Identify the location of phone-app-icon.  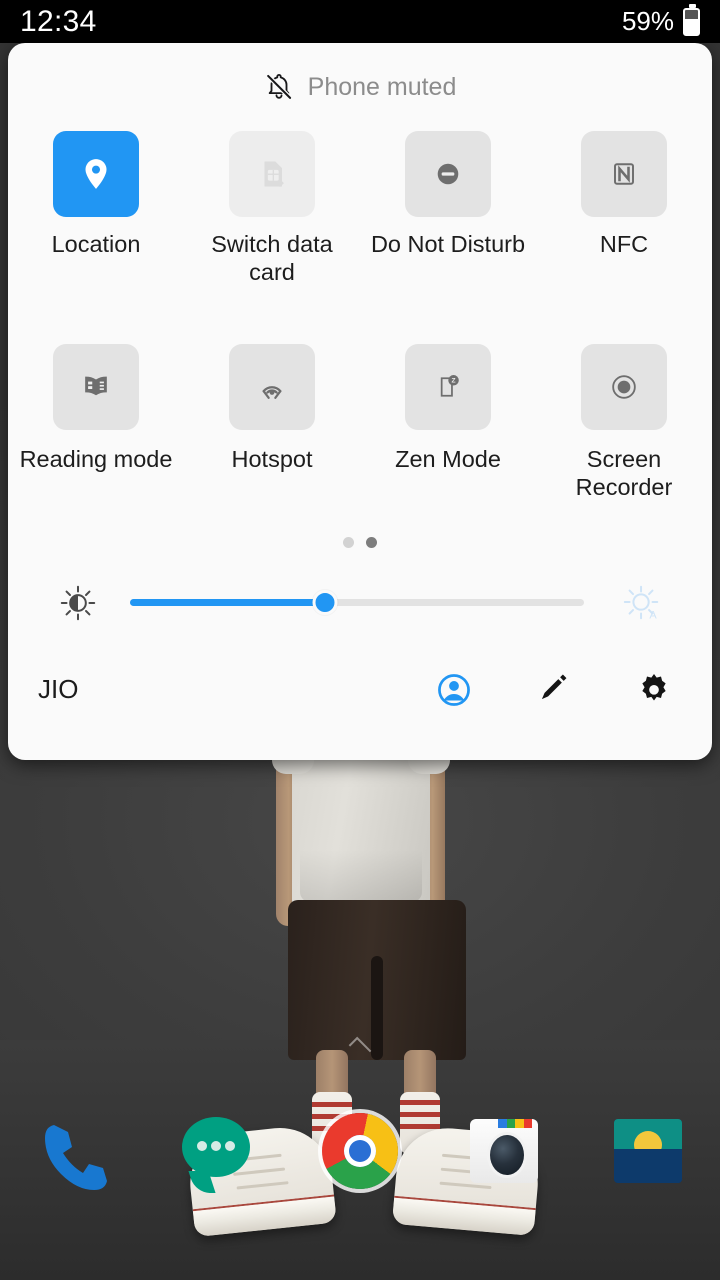
(72, 1151).